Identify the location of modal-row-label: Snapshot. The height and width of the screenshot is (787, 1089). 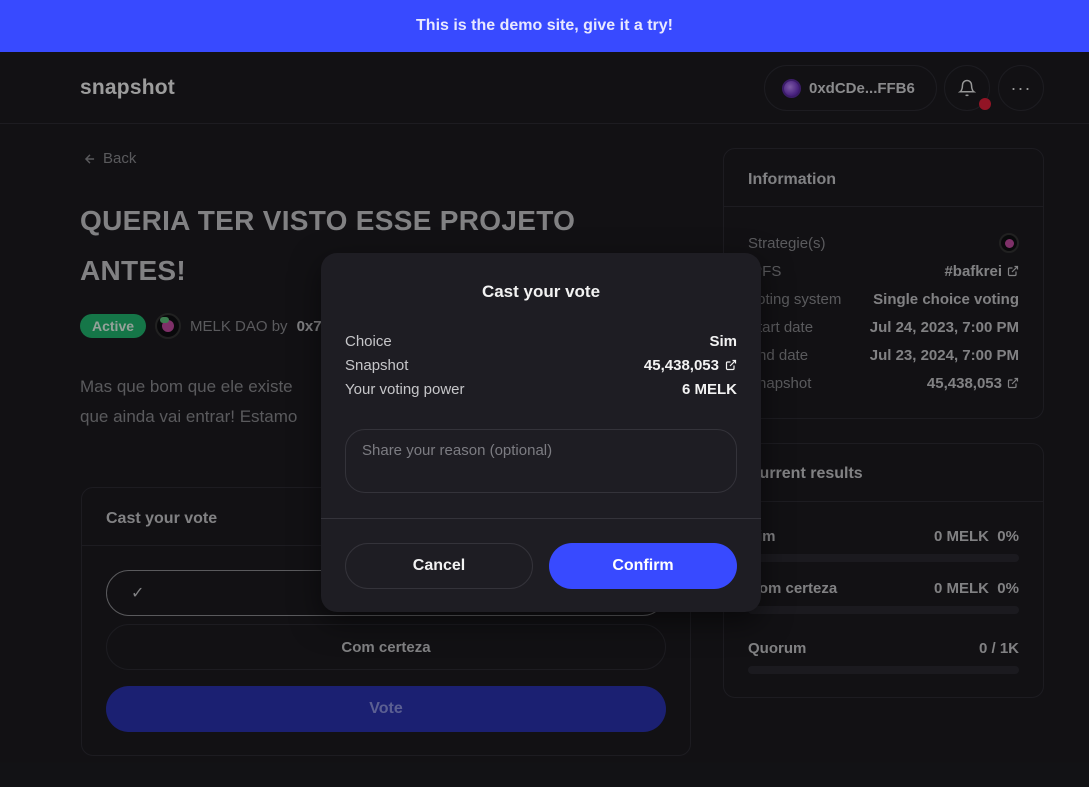
(377, 365).